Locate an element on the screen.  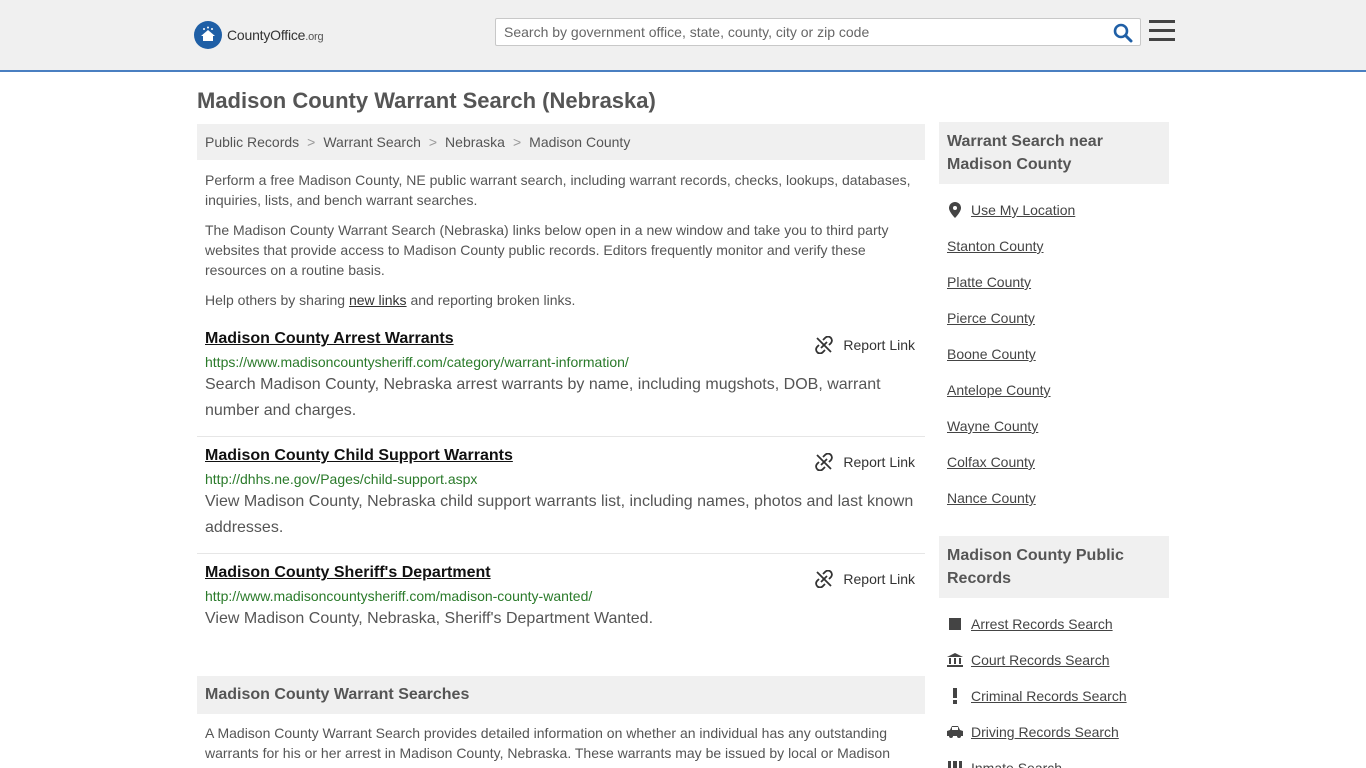
intro-p3-before: Help others by sharing is located at coordinates (277, 300).